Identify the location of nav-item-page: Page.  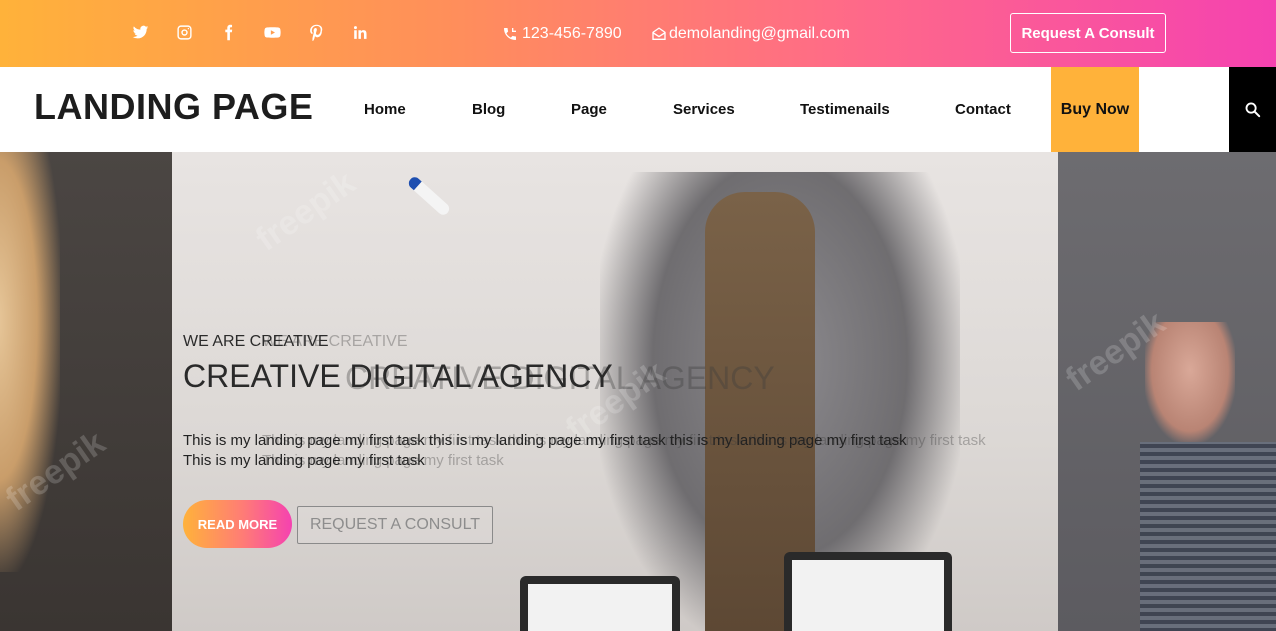
(589, 109).